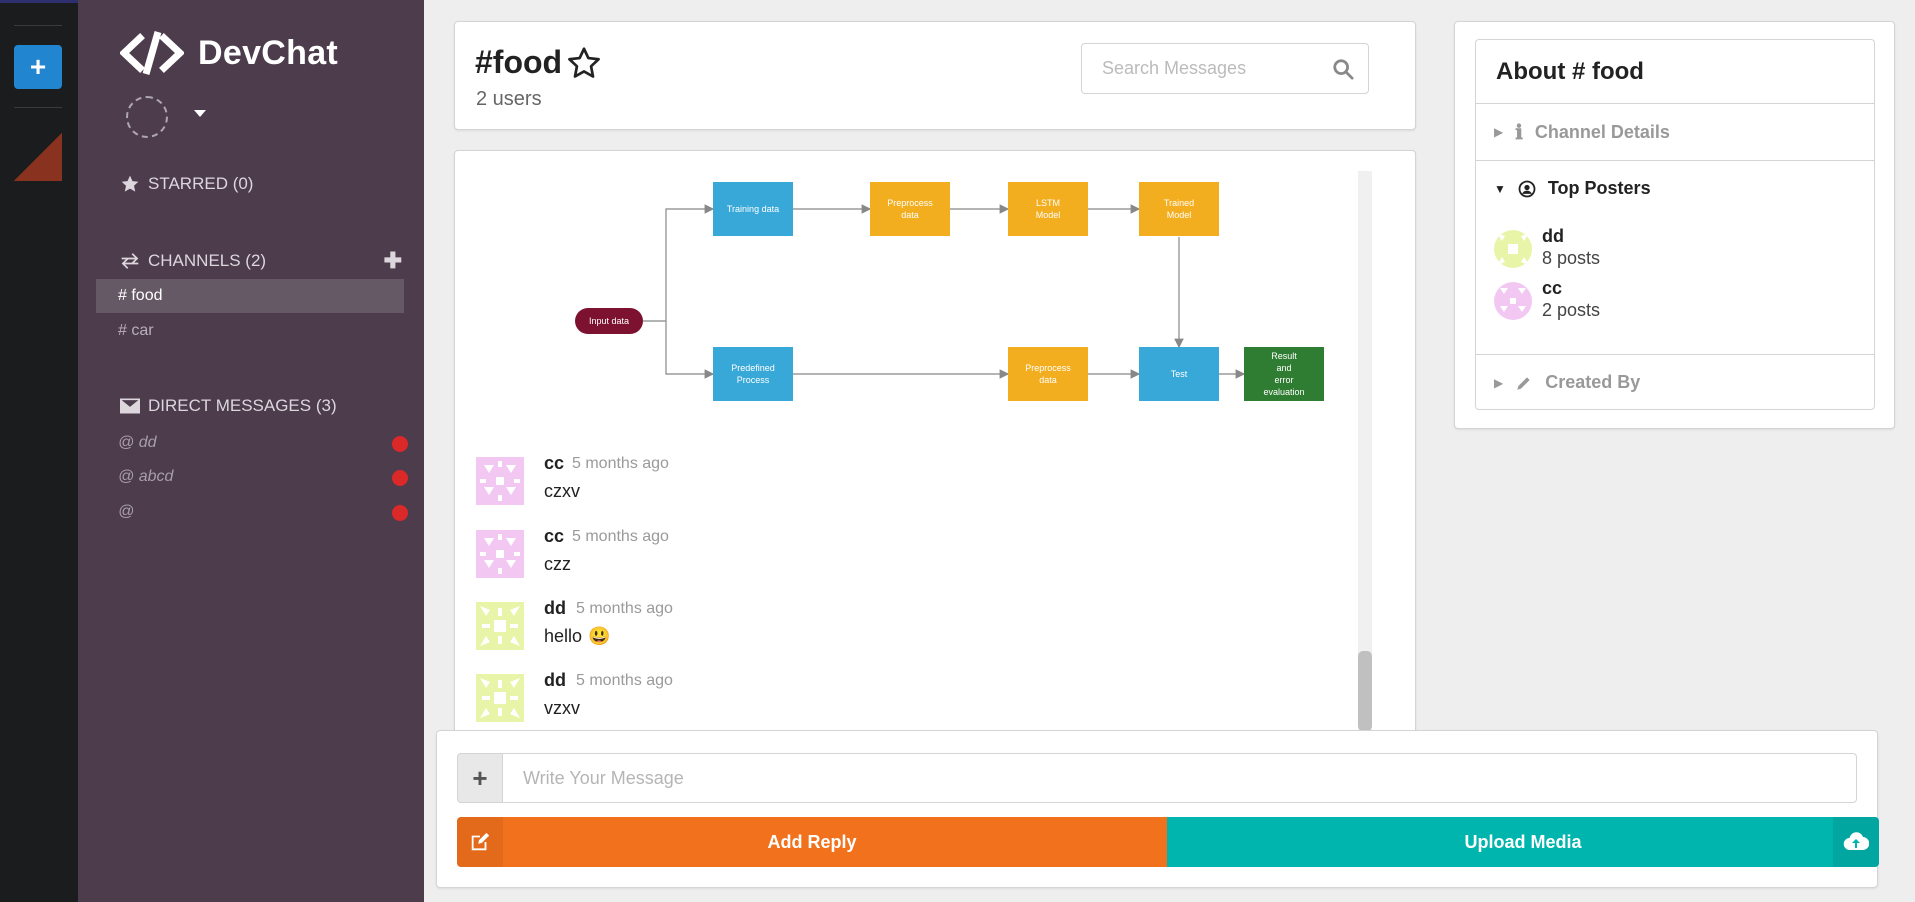 This screenshot has width=1915, height=902. Describe the element at coordinates (1180, 778) in the screenshot. I see `message-input` at that location.